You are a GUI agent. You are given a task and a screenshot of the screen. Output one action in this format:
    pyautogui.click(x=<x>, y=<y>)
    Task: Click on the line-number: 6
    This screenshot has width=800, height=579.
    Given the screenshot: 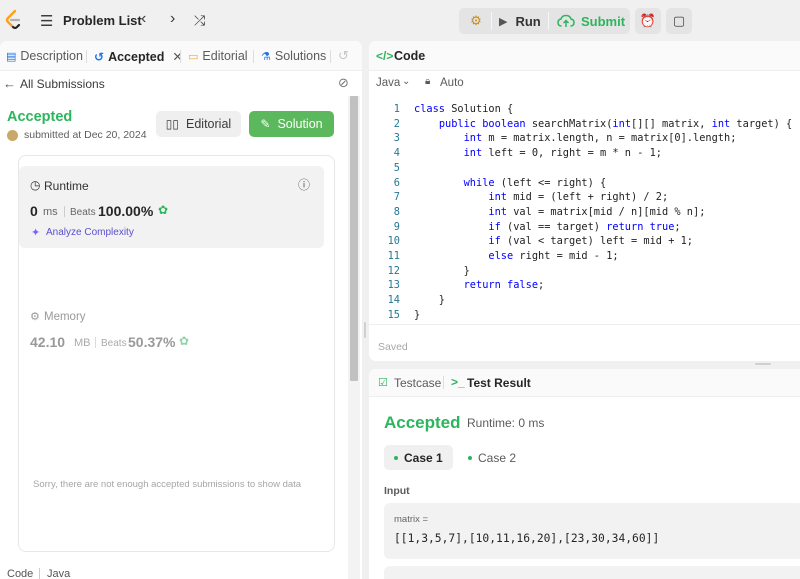 What is the action you would take?
    pyautogui.click(x=396, y=182)
    